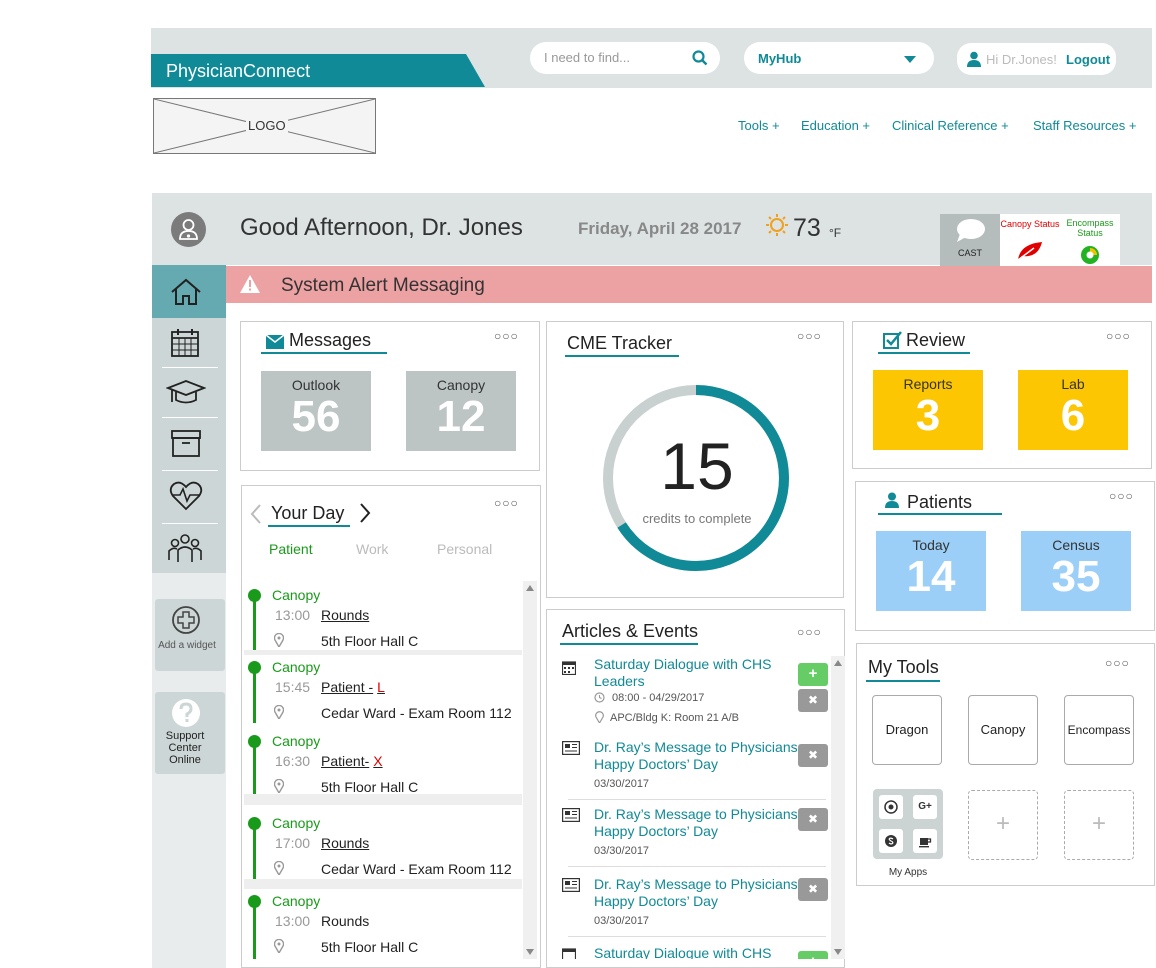 The image size is (1156, 968). I want to click on doctor-icon, so click(188, 229).